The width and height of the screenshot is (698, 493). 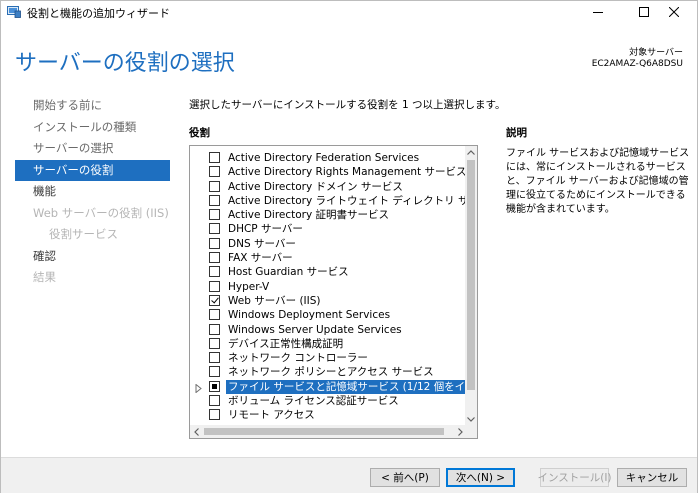 I want to click on page-title: サーバーの役割の選択, so click(x=125, y=63).